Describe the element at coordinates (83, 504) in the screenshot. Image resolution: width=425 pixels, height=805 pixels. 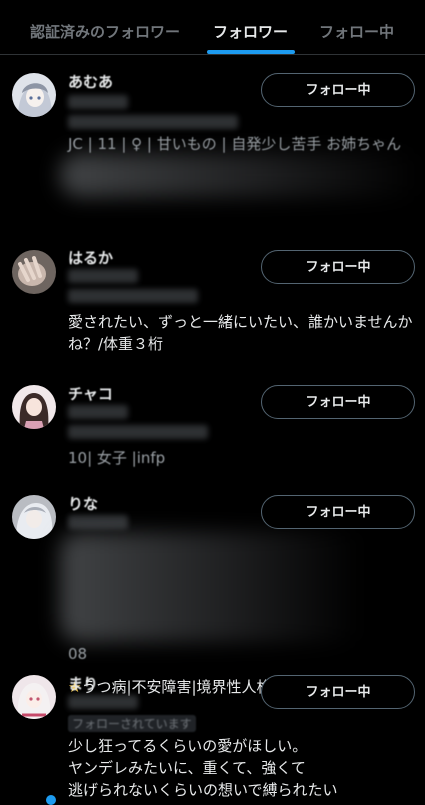
I see `user-name: りな` at that location.